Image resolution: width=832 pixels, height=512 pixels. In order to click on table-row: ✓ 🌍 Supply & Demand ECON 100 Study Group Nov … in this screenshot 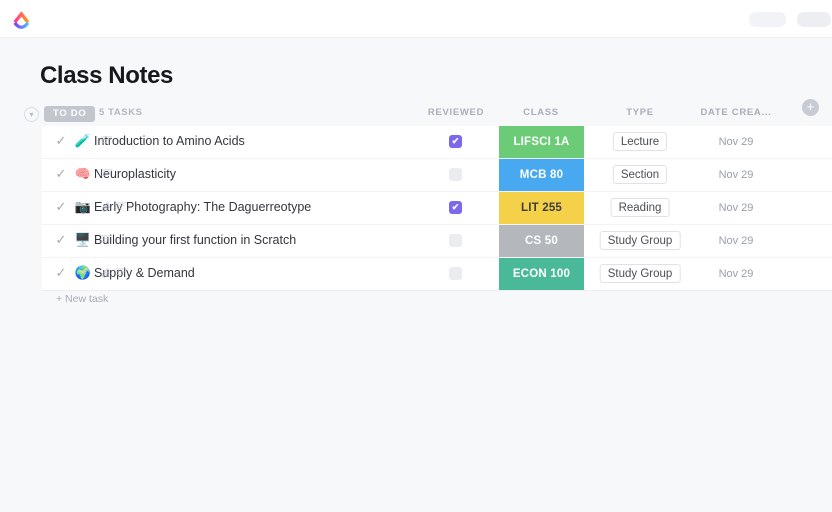, I will do `click(437, 274)`.